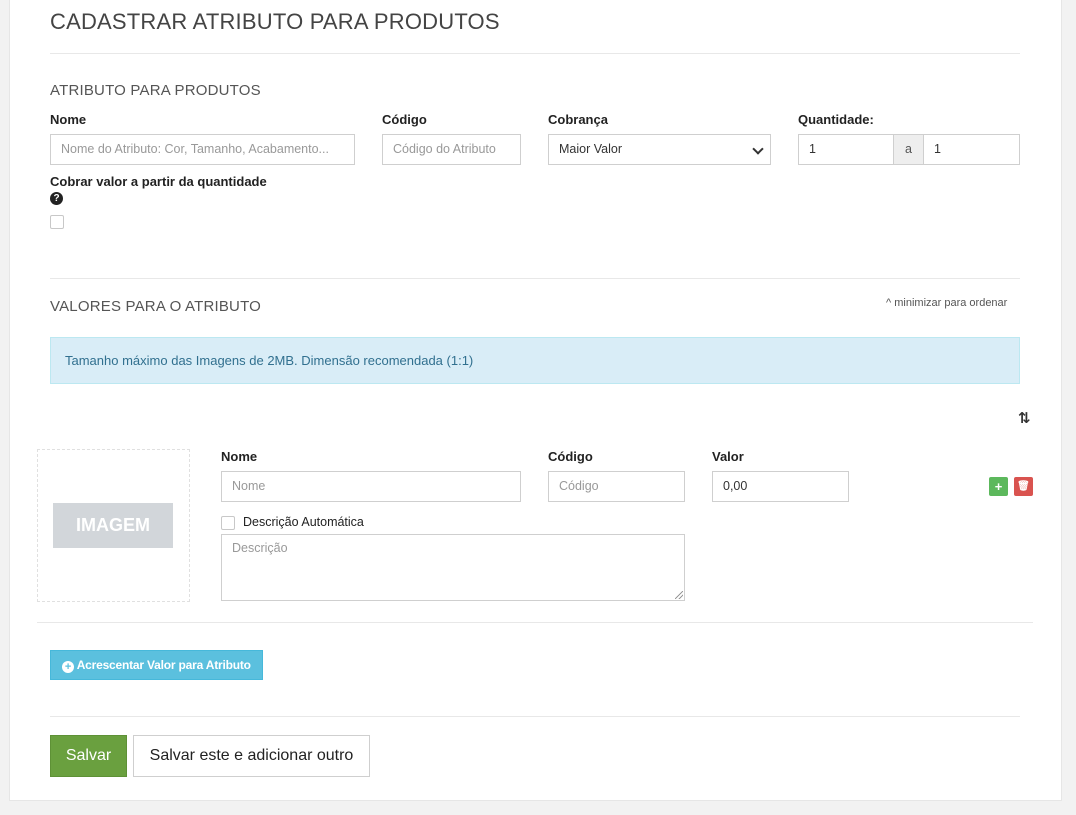  I want to click on section-divider, so click(535, 278).